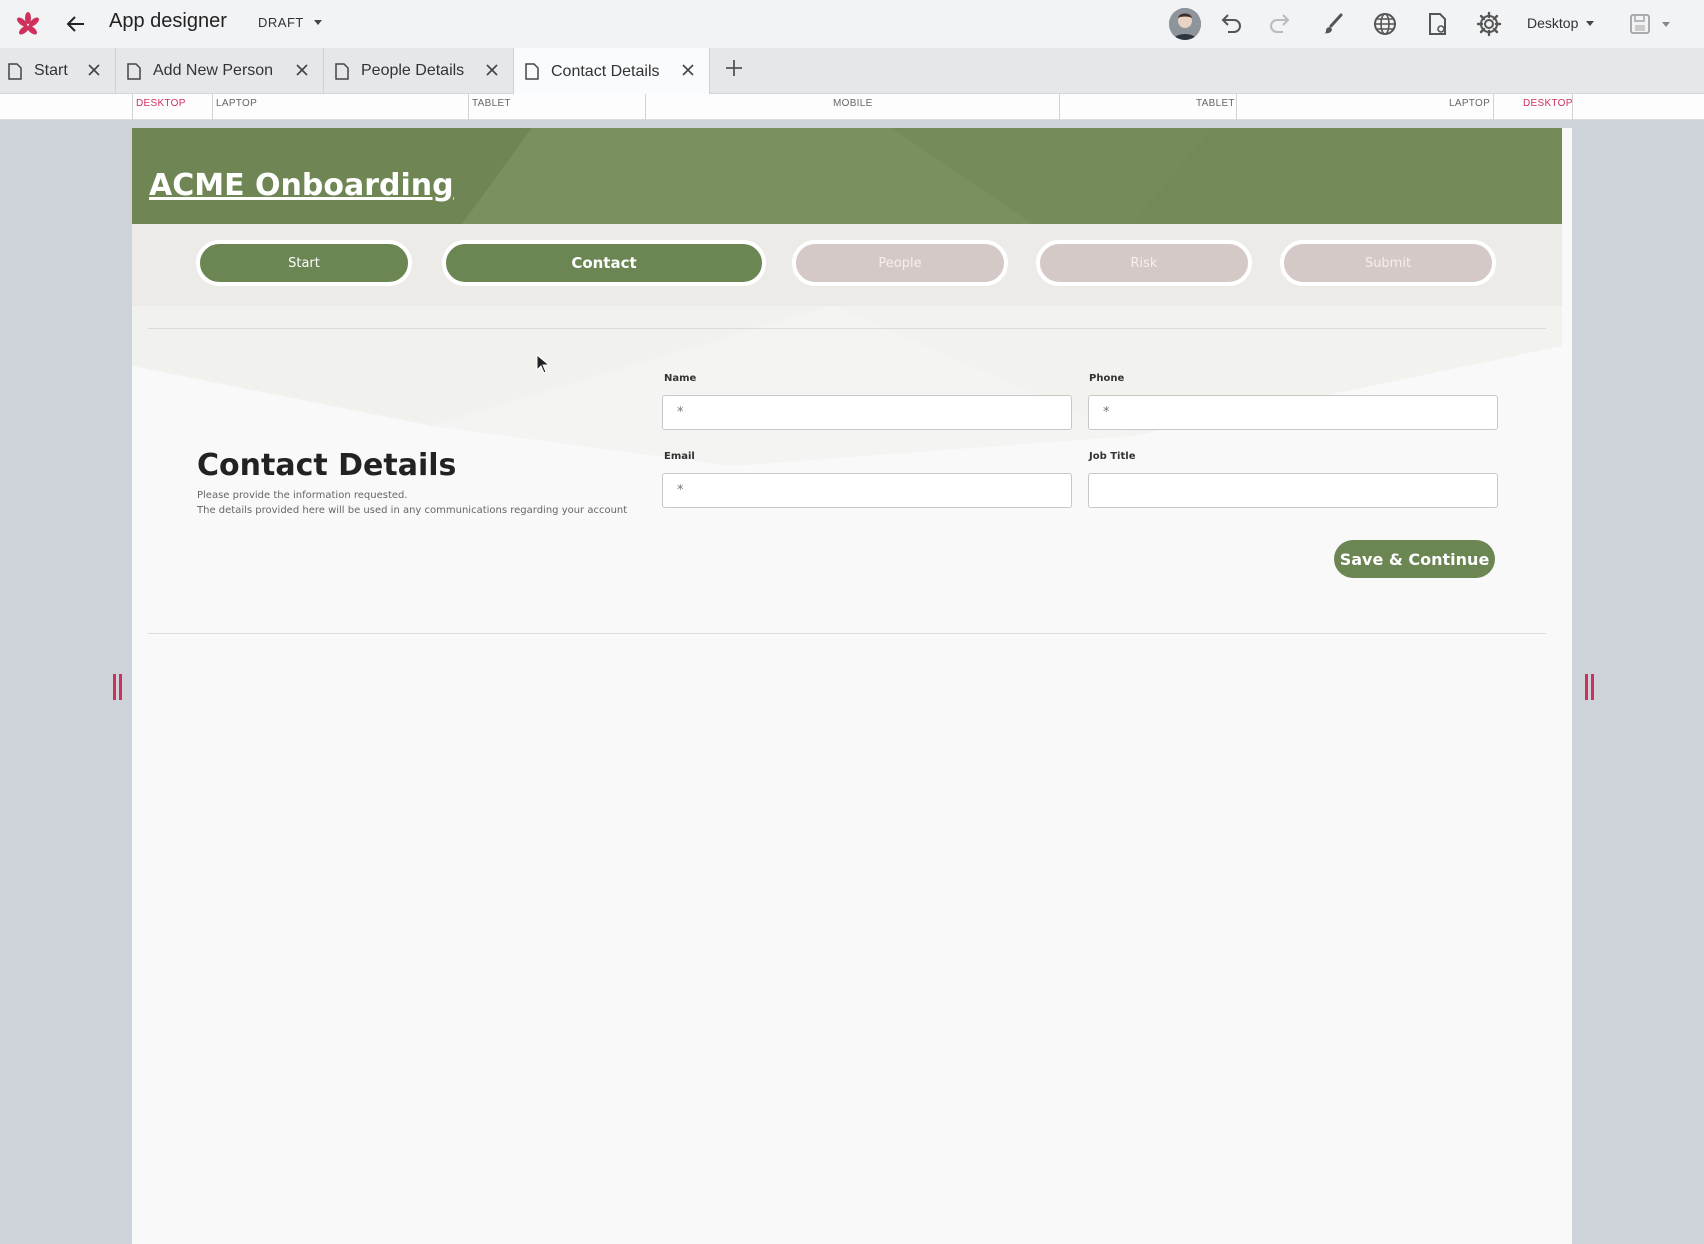 The width and height of the screenshot is (1704, 1244). Describe the element at coordinates (900, 263) in the screenshot. I see `step-people: People` at that location.